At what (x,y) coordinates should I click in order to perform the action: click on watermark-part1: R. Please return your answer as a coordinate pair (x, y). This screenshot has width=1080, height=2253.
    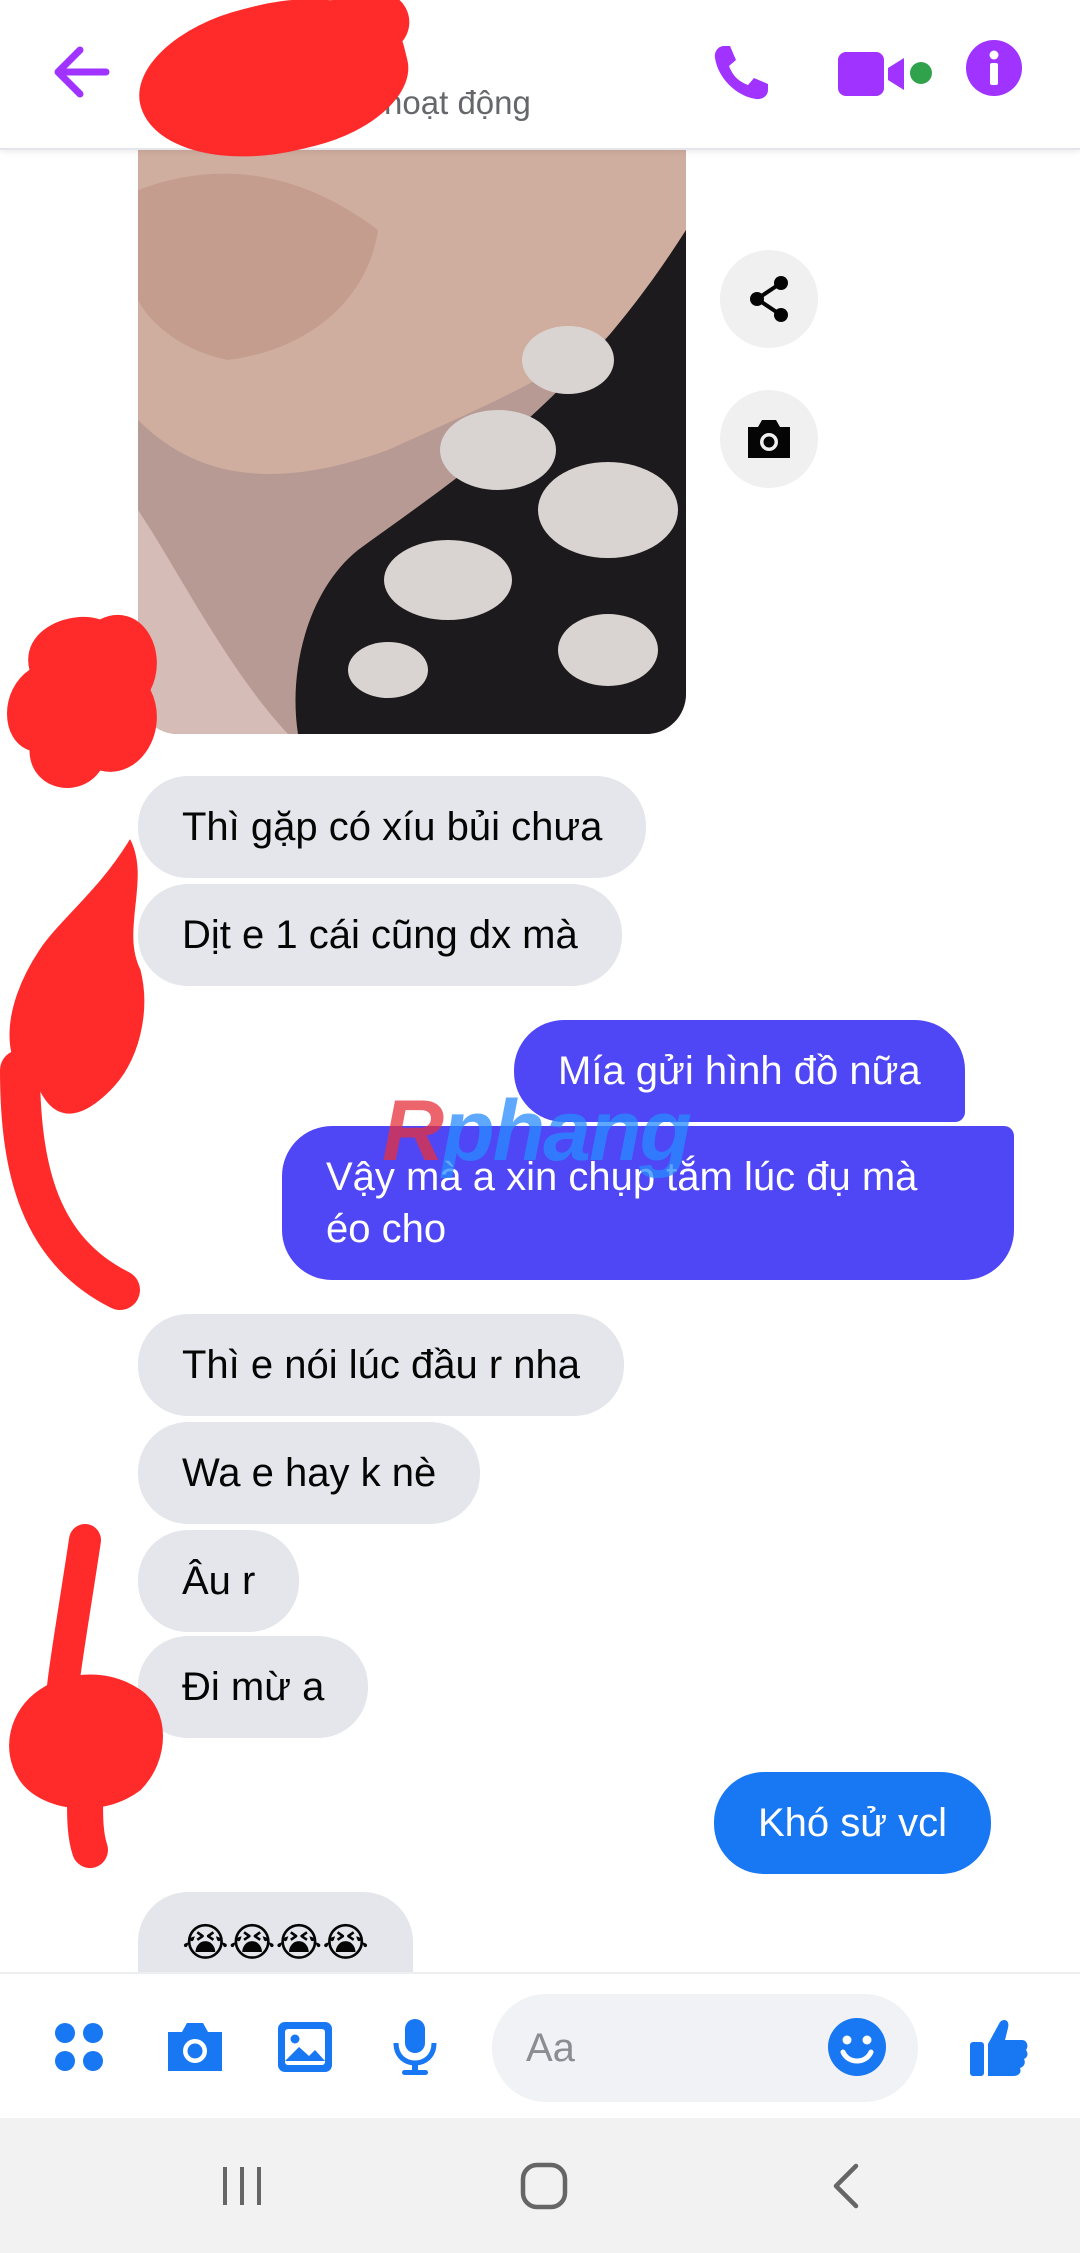
    Looking at the image, I should click on (413, 1131).